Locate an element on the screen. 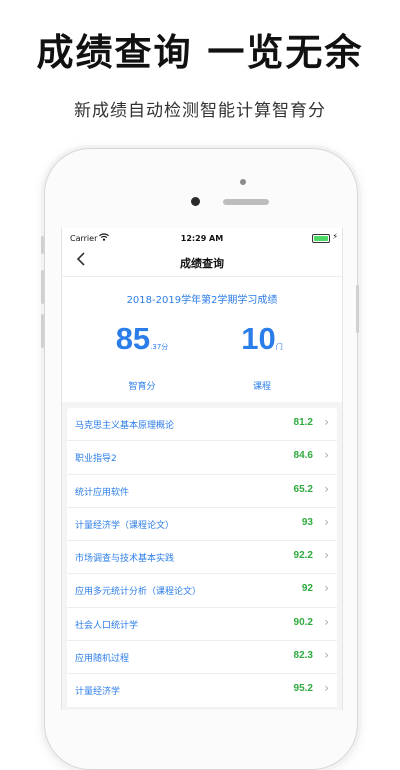 The image size is (400, 770). course-score: 84.6 is located at coordinates (303, 456).